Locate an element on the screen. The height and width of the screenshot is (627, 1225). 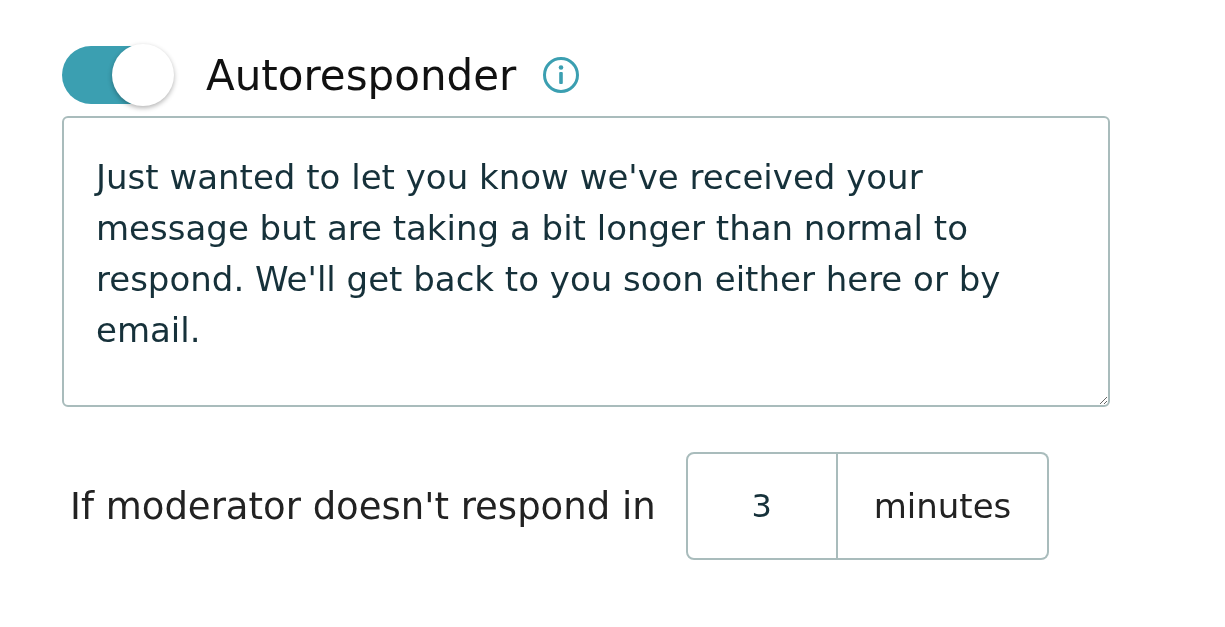
delay-label: If moderator doesn't respond in is located at coordinates (363, 506).